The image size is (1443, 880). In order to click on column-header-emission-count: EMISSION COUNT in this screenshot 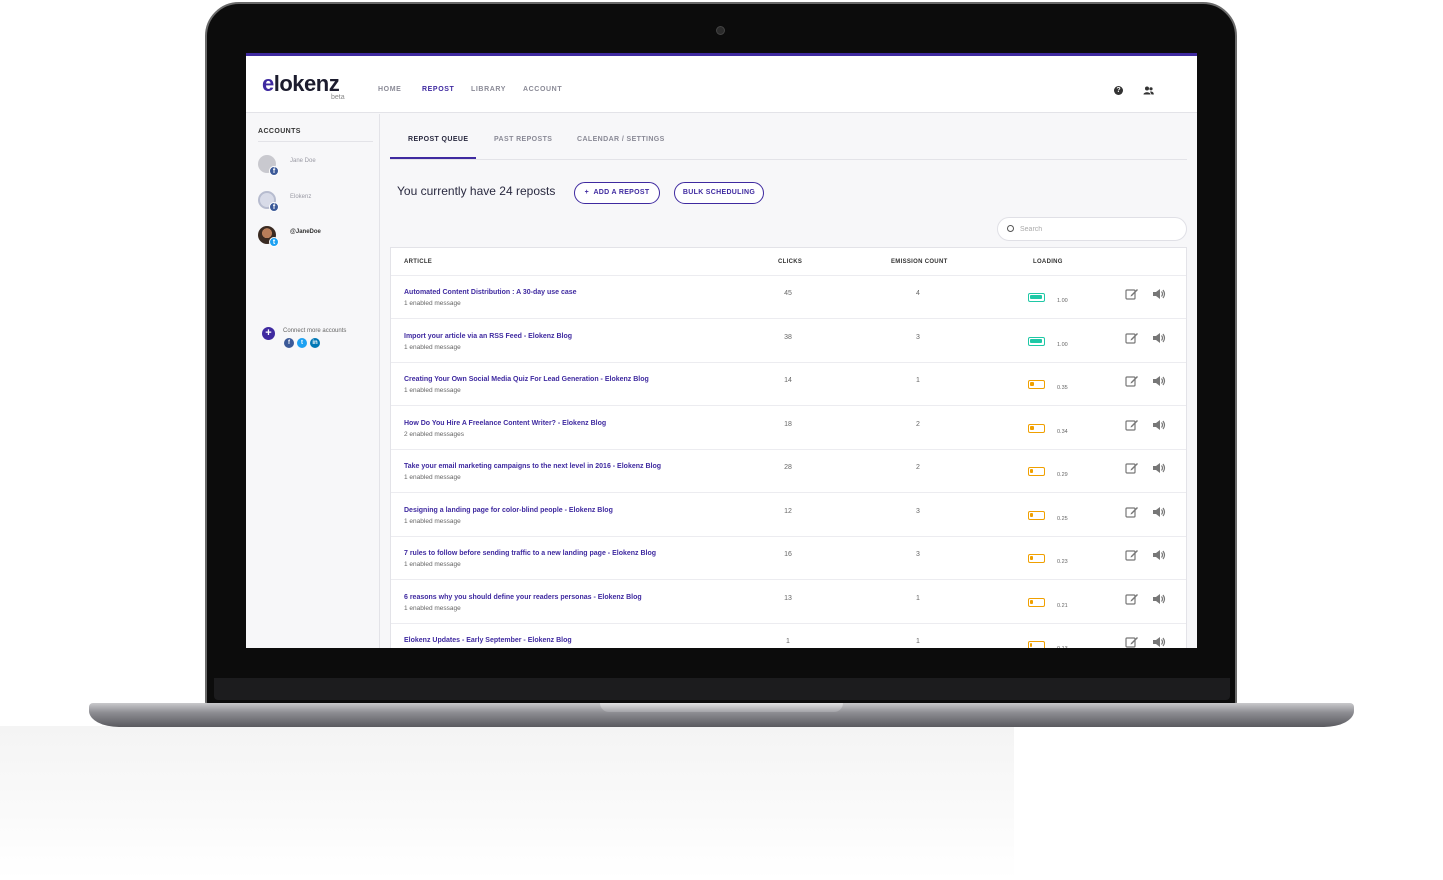, I will do `click(919, 262)`.